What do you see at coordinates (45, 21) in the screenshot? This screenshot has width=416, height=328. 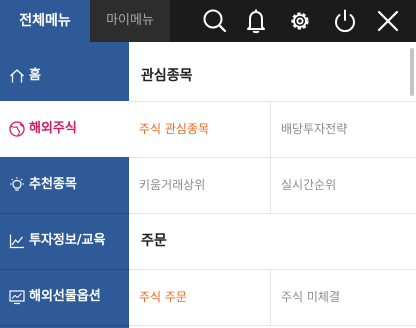 I see `tab-all-menu: 전체메뉴` at bounding box center [45, 21].